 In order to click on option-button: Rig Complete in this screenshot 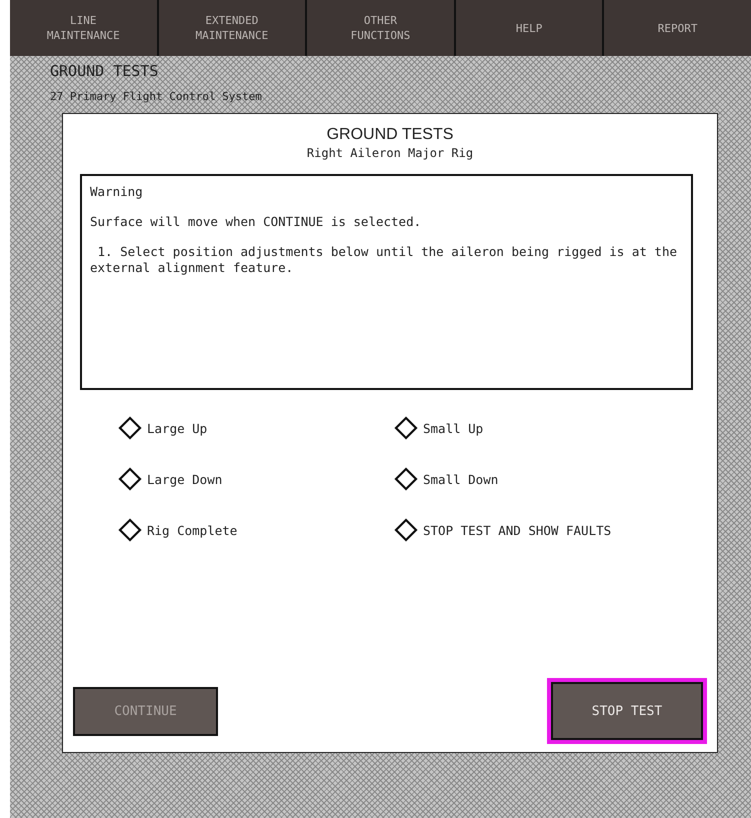, I will do `click(256, 530)`.